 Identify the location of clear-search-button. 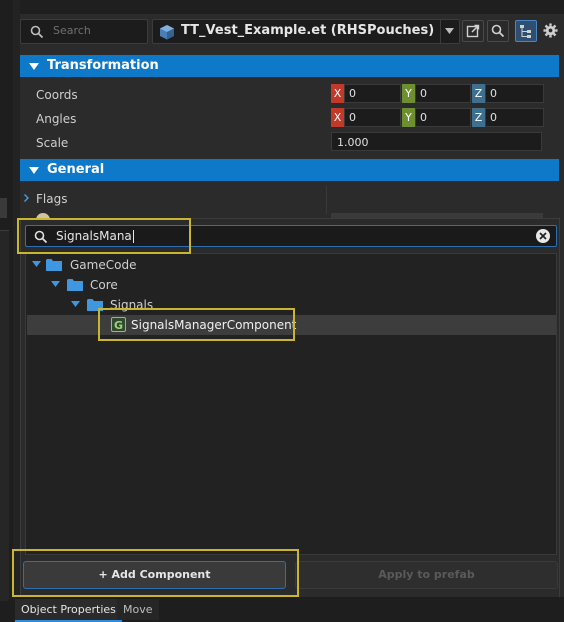
(543, 236).